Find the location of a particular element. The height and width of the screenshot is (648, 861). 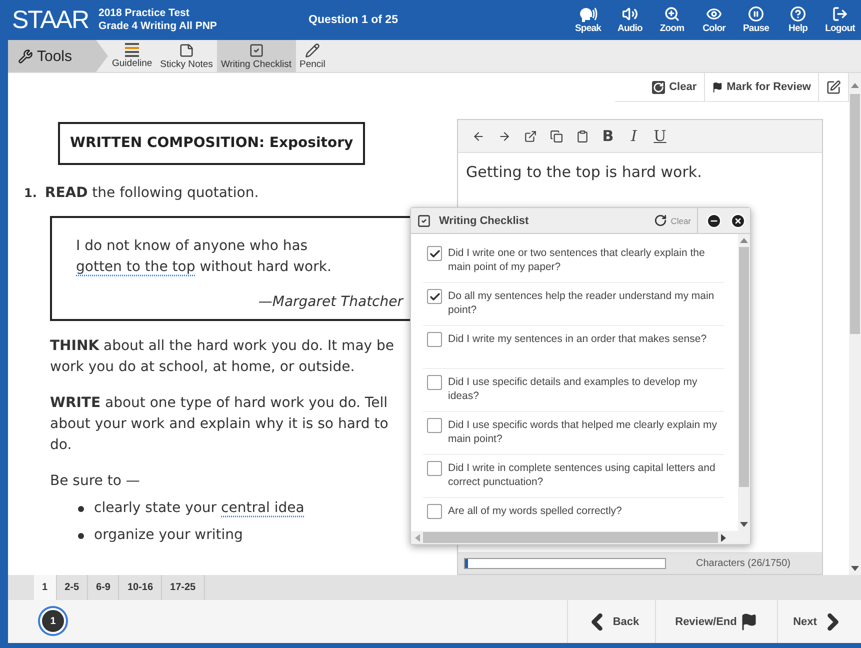

speaking-head-icon is located at coordinates (588, 14).